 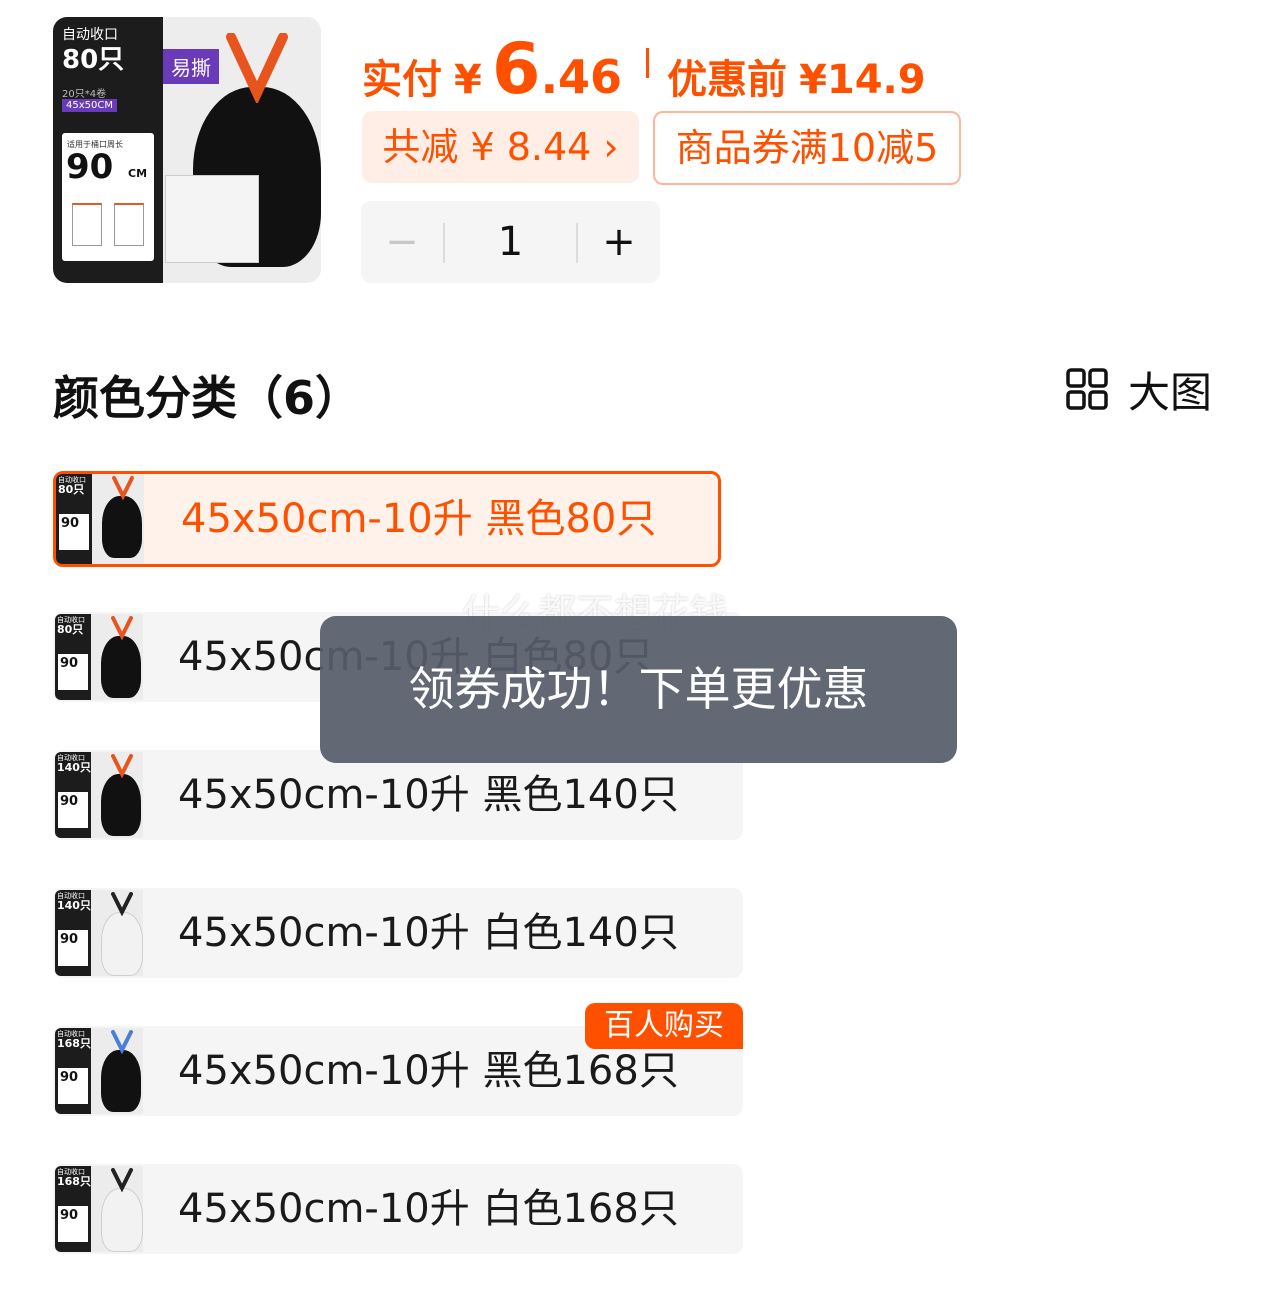 I want to click on sku-option: 自动收口 80只 90 45x50cm-10升 黑色80只, so click(x=387, y=519).